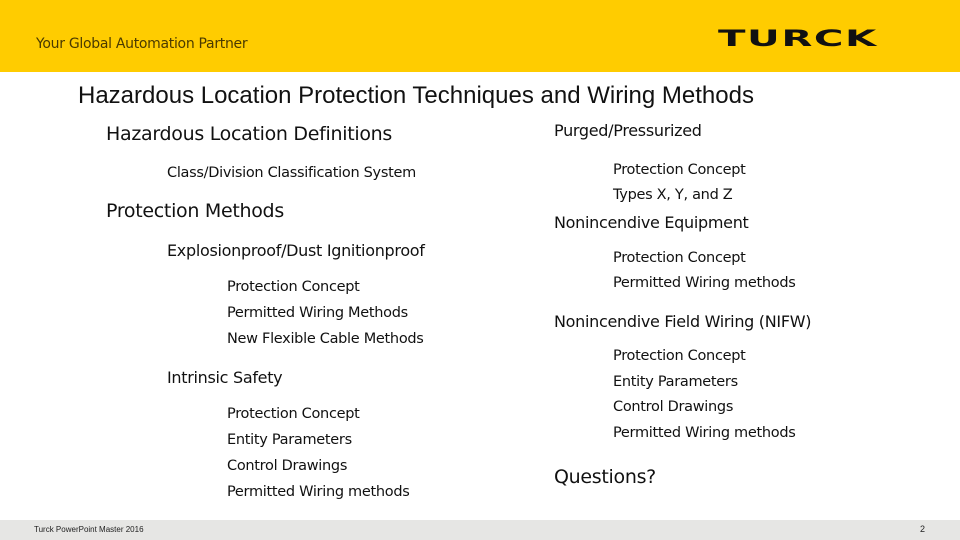 Image resolution: width=960 pixels, height=540 pixels. Describe the element at coordinates (249, 134) in the screenshot. I see `outline-heading: Hazardous Location Definitions` at that location.